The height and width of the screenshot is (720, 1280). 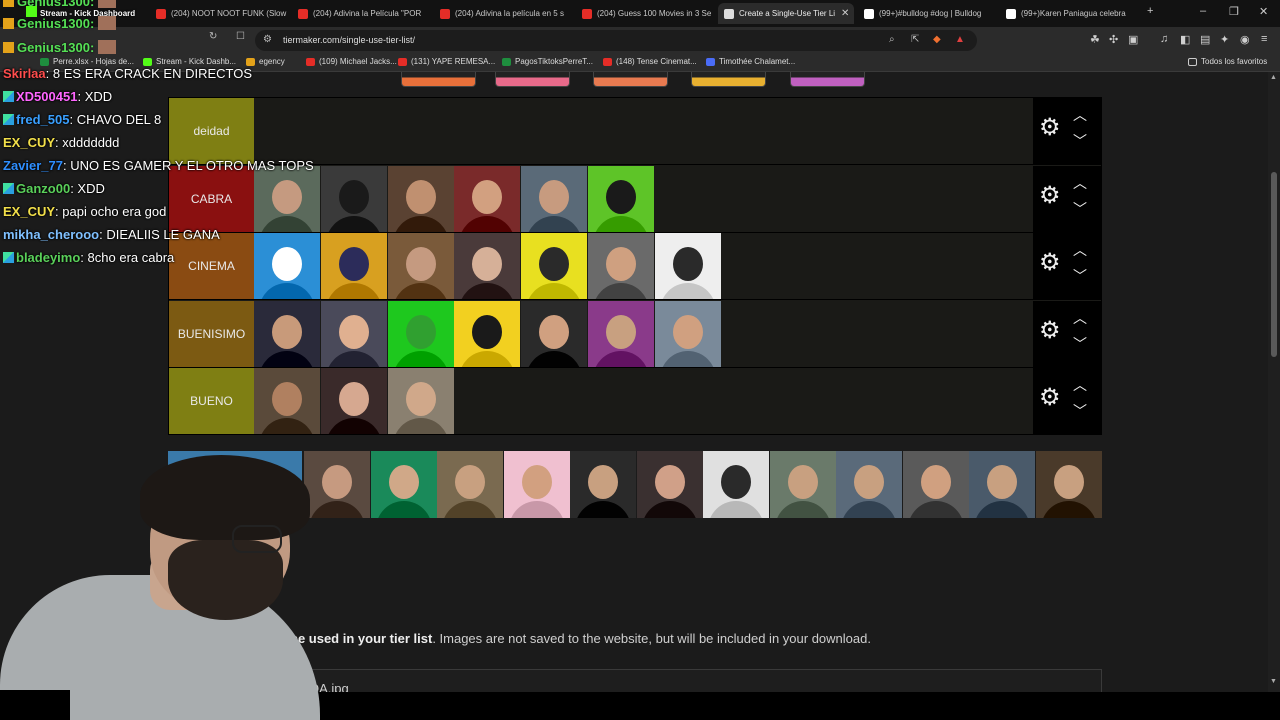 What do you see at coordinates (1067, 13) in the screenshot?
I see `browser-tab: (99+)Karen Paniagua celebra` at bounding box center [1067, 13].